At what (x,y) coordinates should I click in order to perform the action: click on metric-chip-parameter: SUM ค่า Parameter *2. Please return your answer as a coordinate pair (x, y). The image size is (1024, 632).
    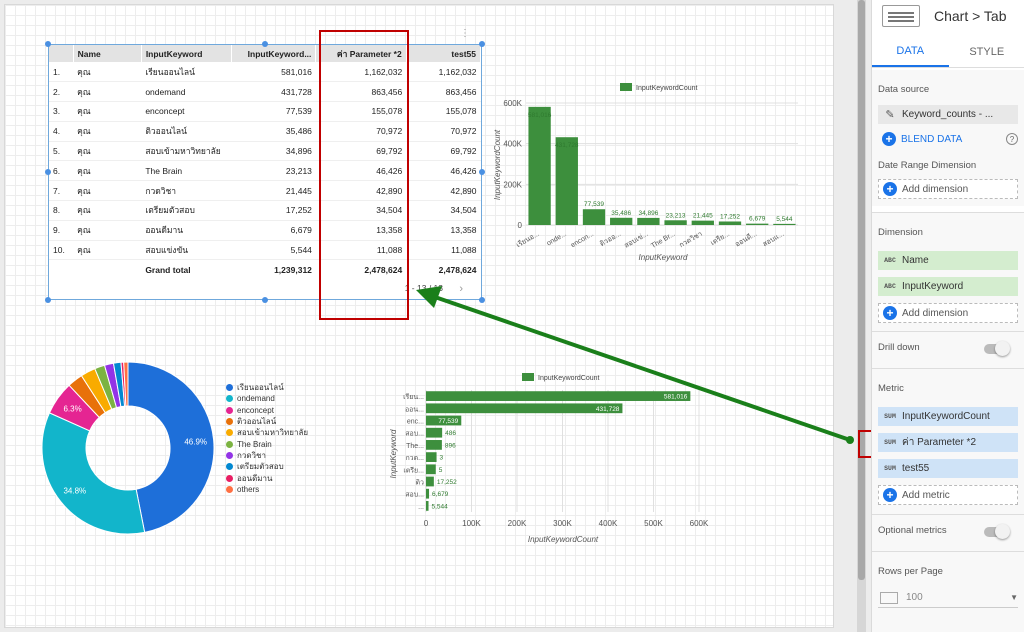
    Looking at the image, I should click on (948, 442).